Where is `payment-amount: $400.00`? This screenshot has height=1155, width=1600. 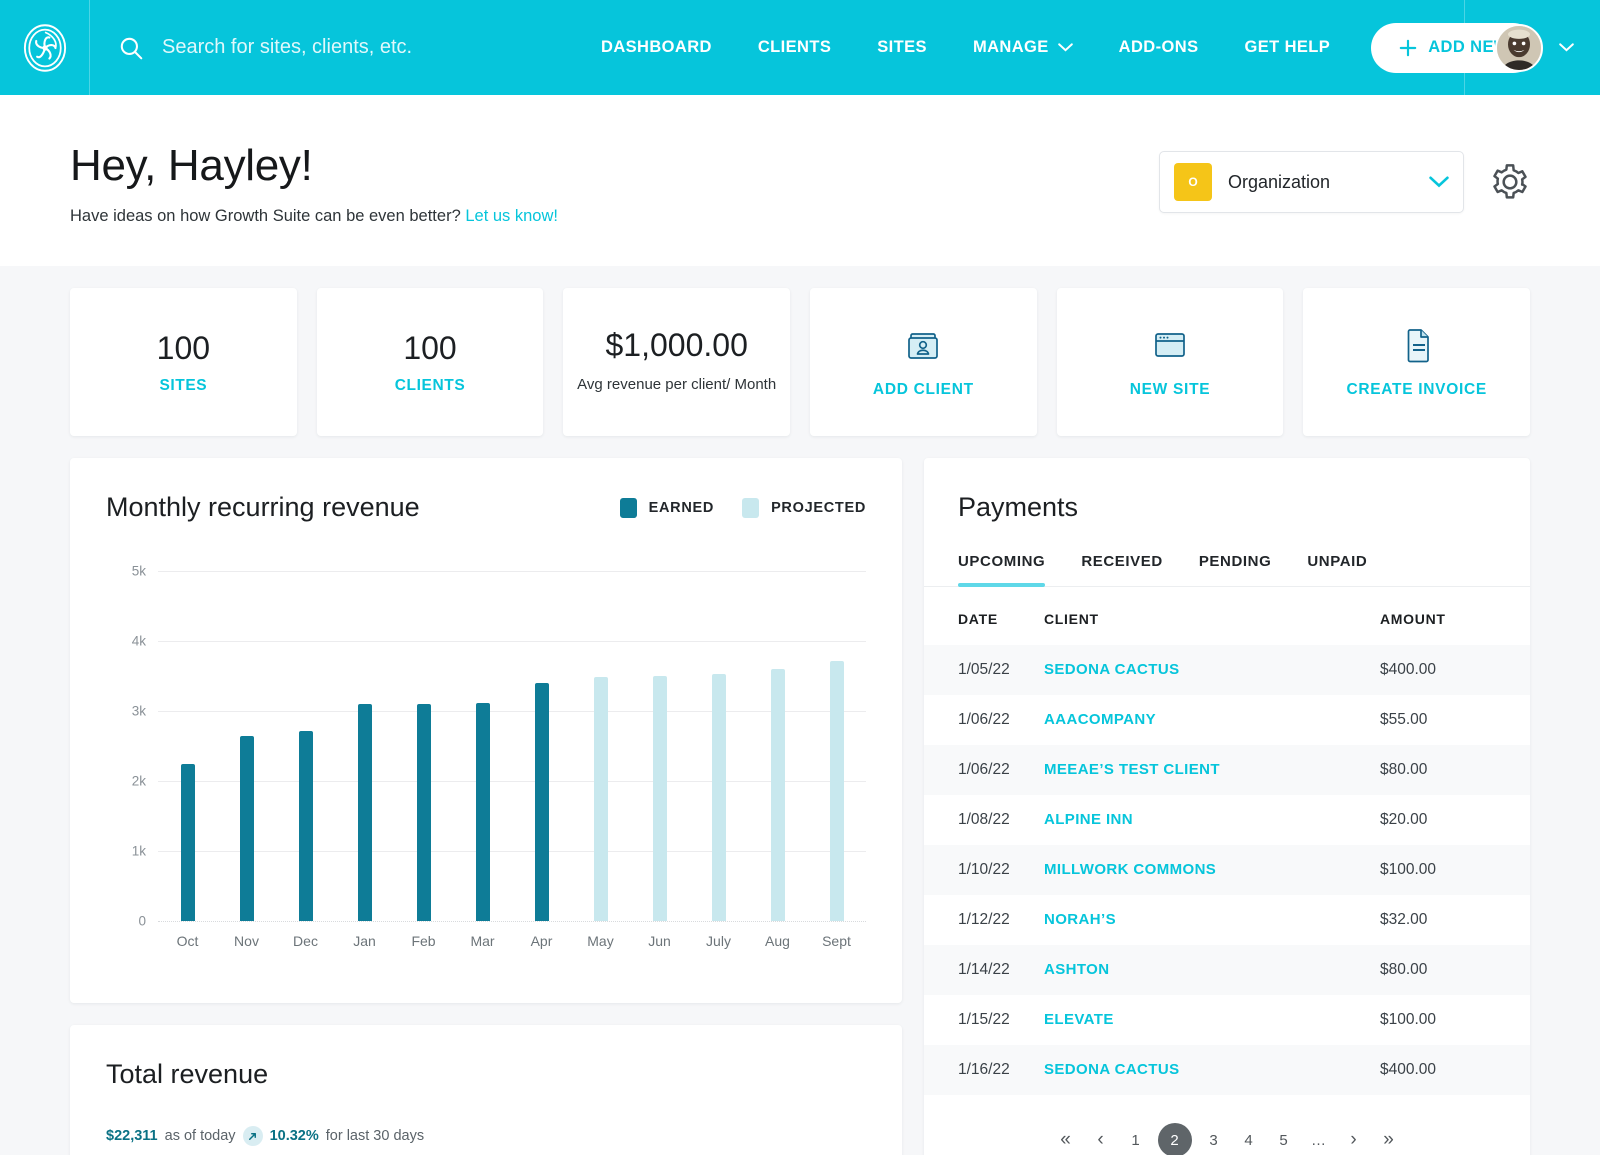 payment-amount: $400.00 is located at coordinates (1408, 669).